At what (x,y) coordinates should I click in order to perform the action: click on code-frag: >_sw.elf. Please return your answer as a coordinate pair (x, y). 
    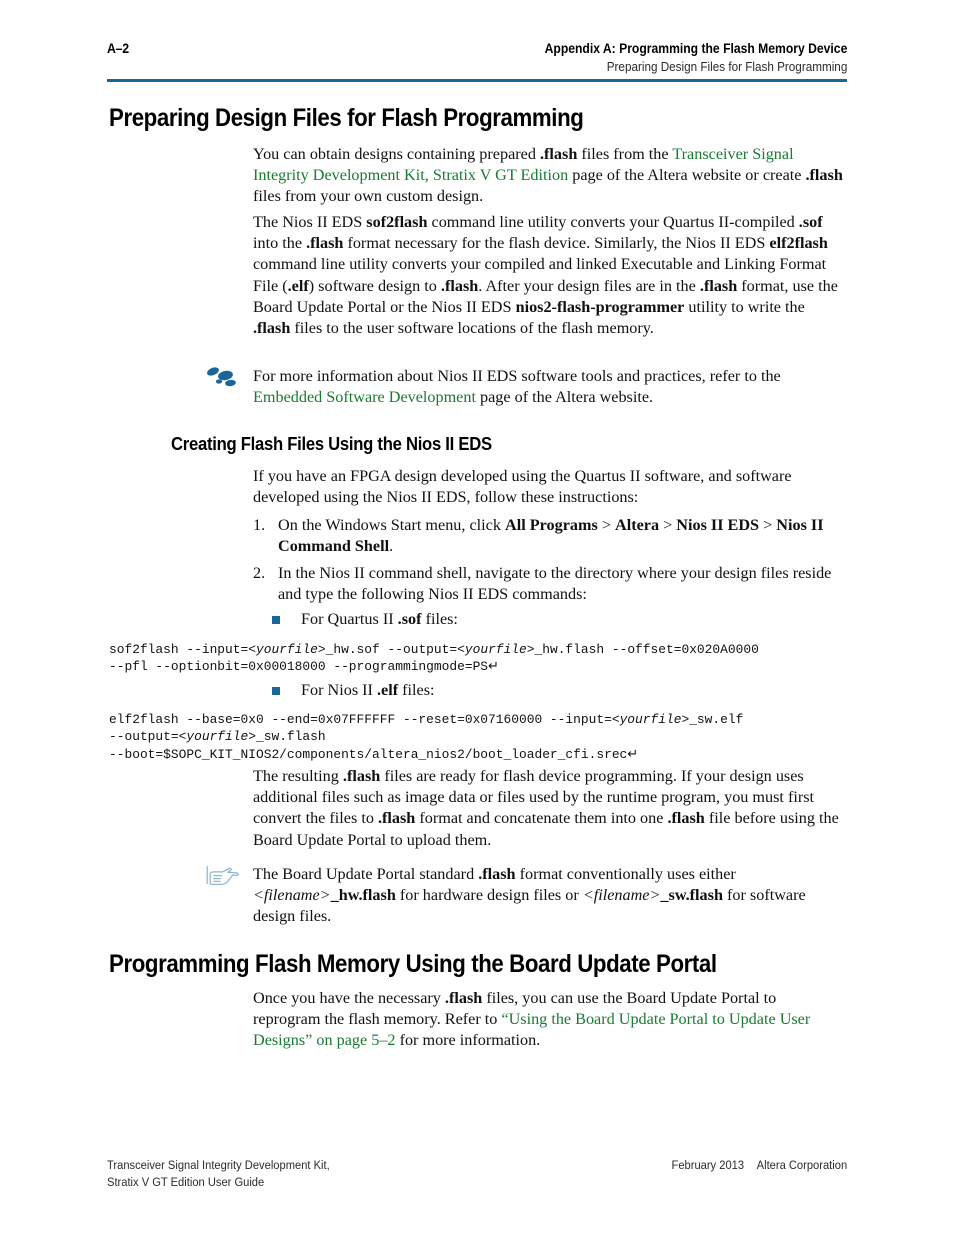
    Looking at the image, I should click on (712, 719).